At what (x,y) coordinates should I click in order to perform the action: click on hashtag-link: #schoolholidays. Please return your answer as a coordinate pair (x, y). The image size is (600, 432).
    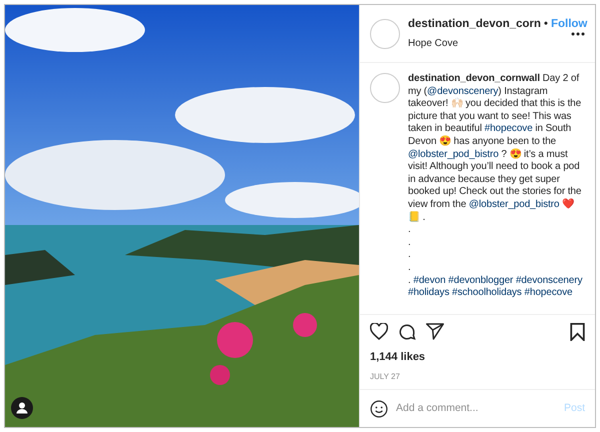
    Looking at the image, I should click on (487, 292).